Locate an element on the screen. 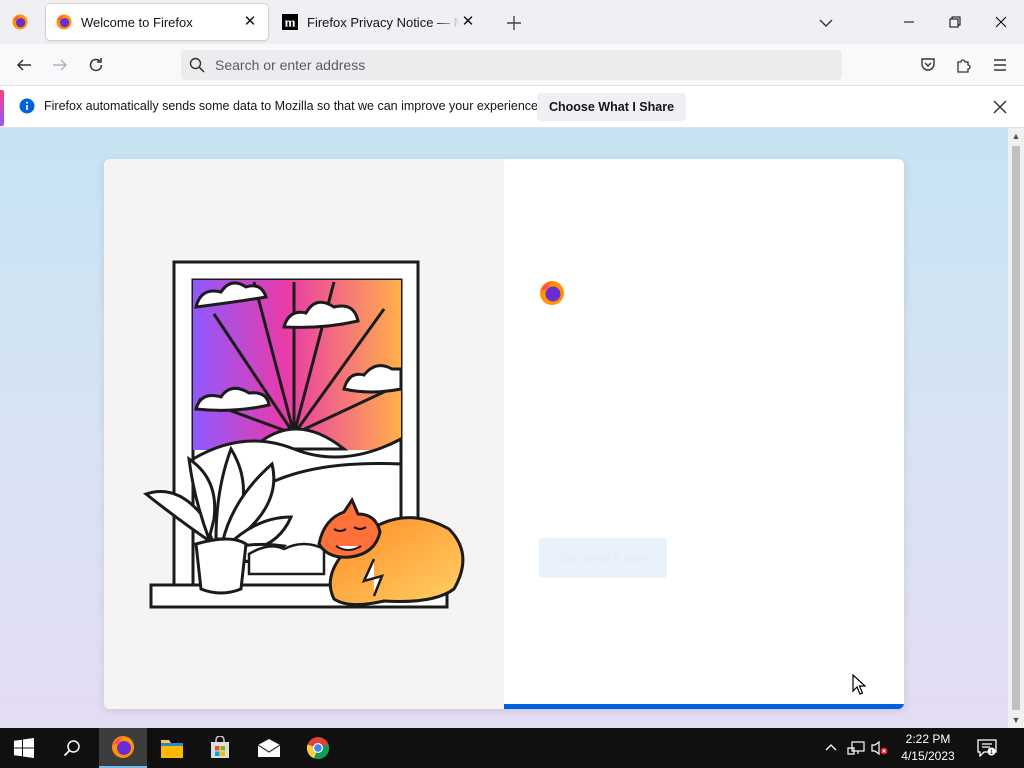 The image size is (1024, 768). restore-icon is located at coordinates (955, 22).